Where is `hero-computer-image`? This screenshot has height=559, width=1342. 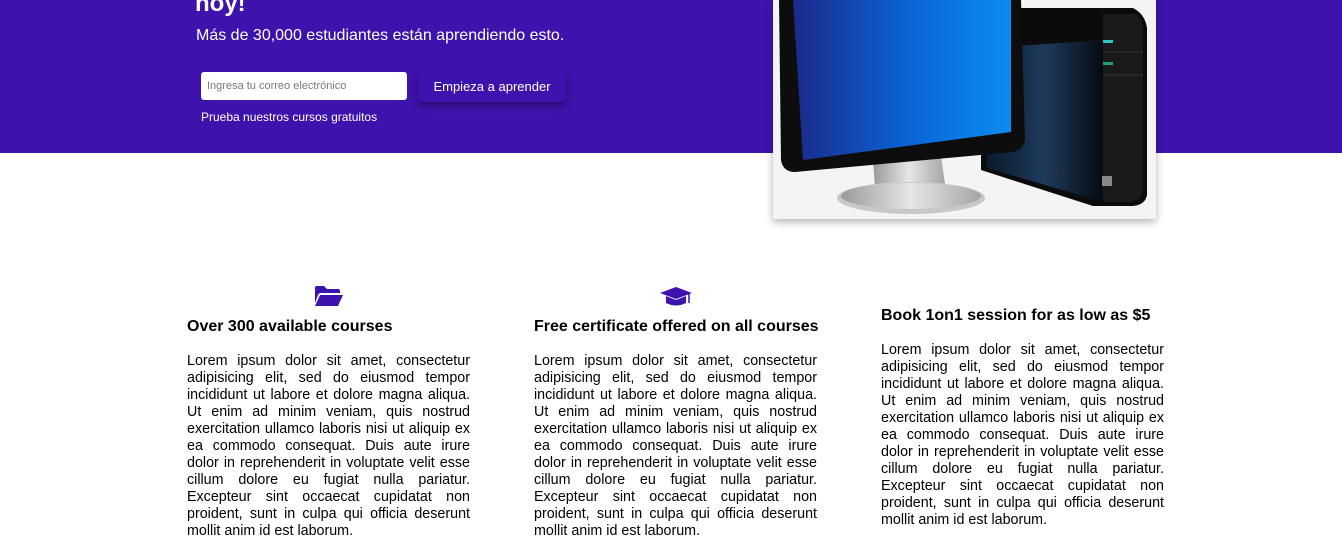
hero-computer-image is located at coordinates (964, 109).